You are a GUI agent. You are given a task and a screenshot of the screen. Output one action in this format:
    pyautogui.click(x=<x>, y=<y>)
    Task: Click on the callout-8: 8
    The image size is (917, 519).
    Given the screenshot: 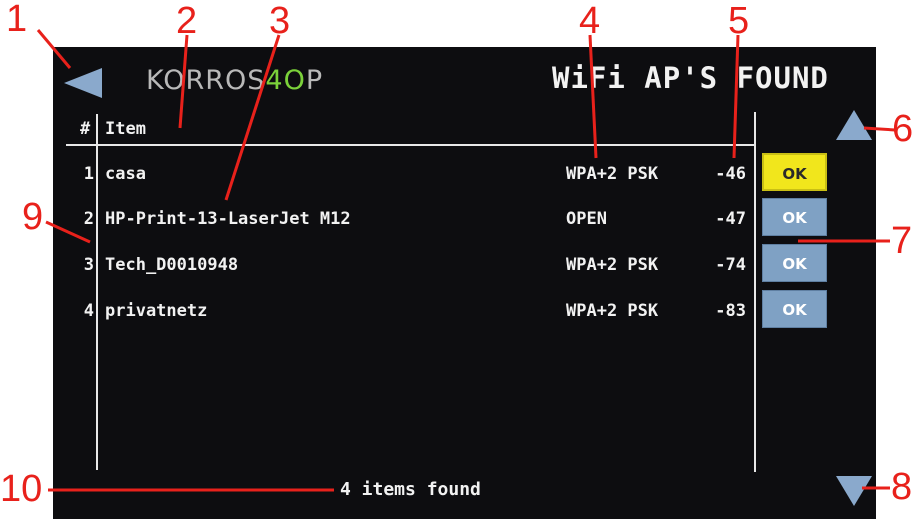 What is the action you would take?
    pyautogui.click(x=902, y=487)
    